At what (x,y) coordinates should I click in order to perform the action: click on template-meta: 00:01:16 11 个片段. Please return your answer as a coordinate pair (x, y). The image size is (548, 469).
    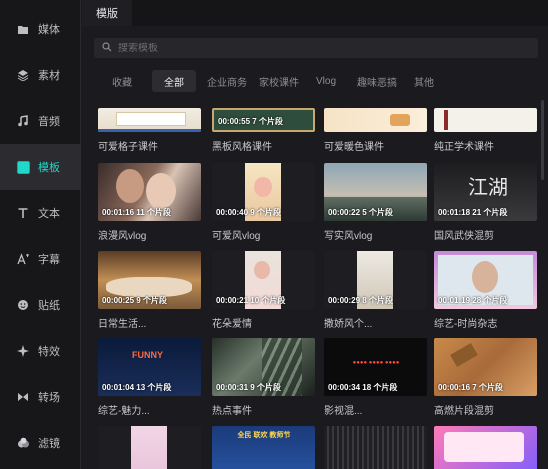
    Looking at the image, I should click on (136, 212).